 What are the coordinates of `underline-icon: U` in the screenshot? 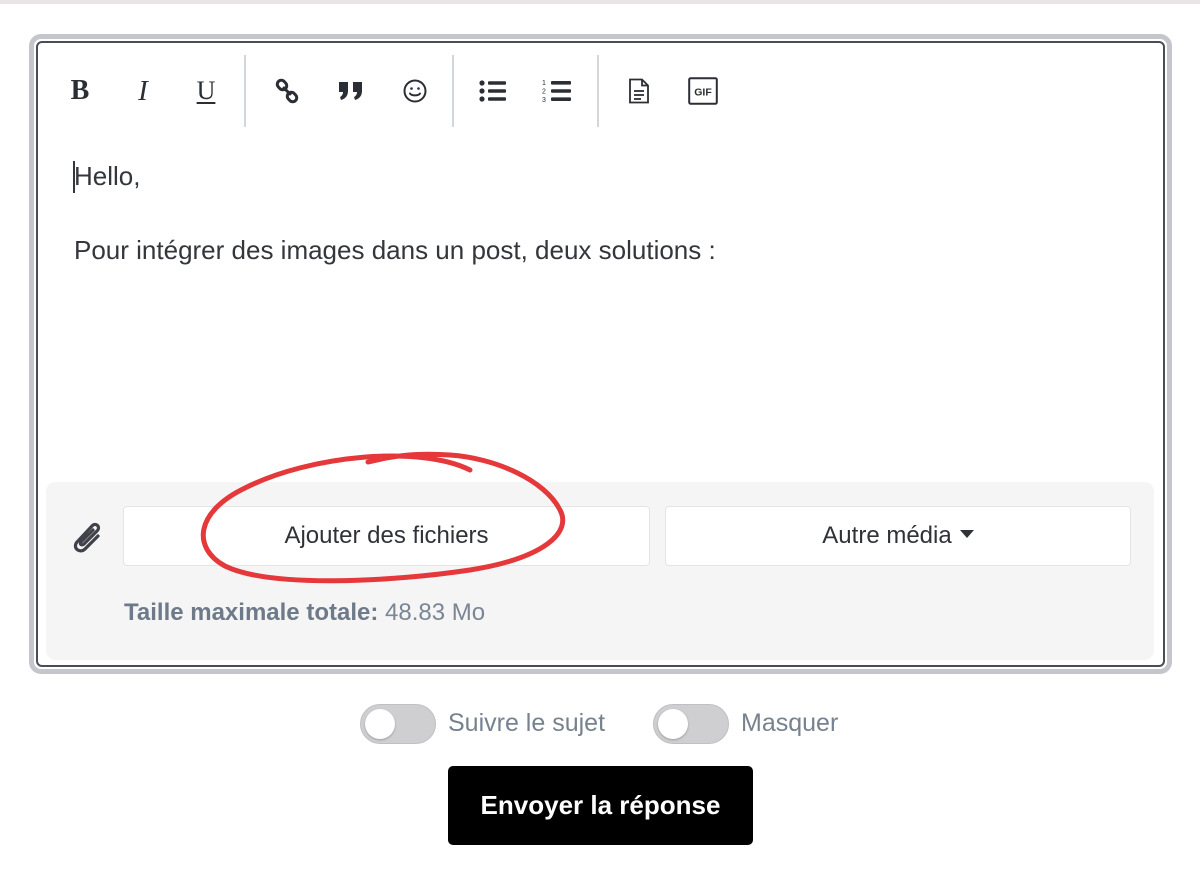 It's located at (206, 90).